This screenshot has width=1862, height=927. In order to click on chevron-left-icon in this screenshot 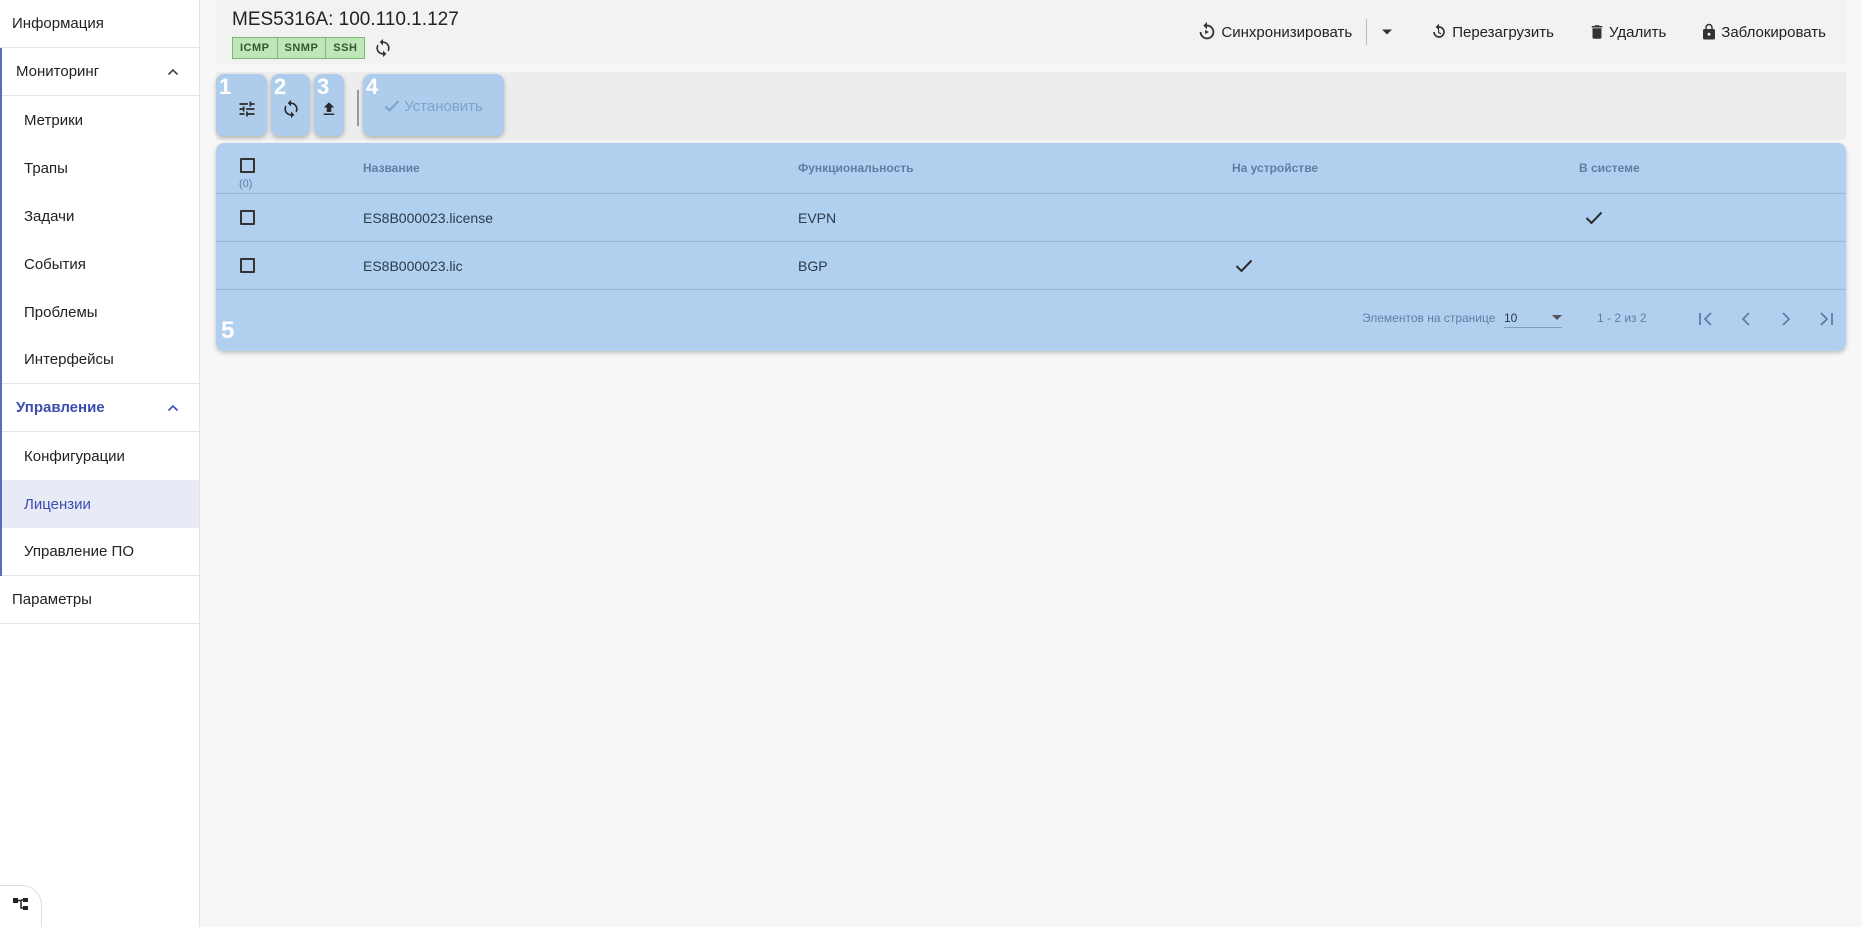, I will do `click(1745, 319)`.